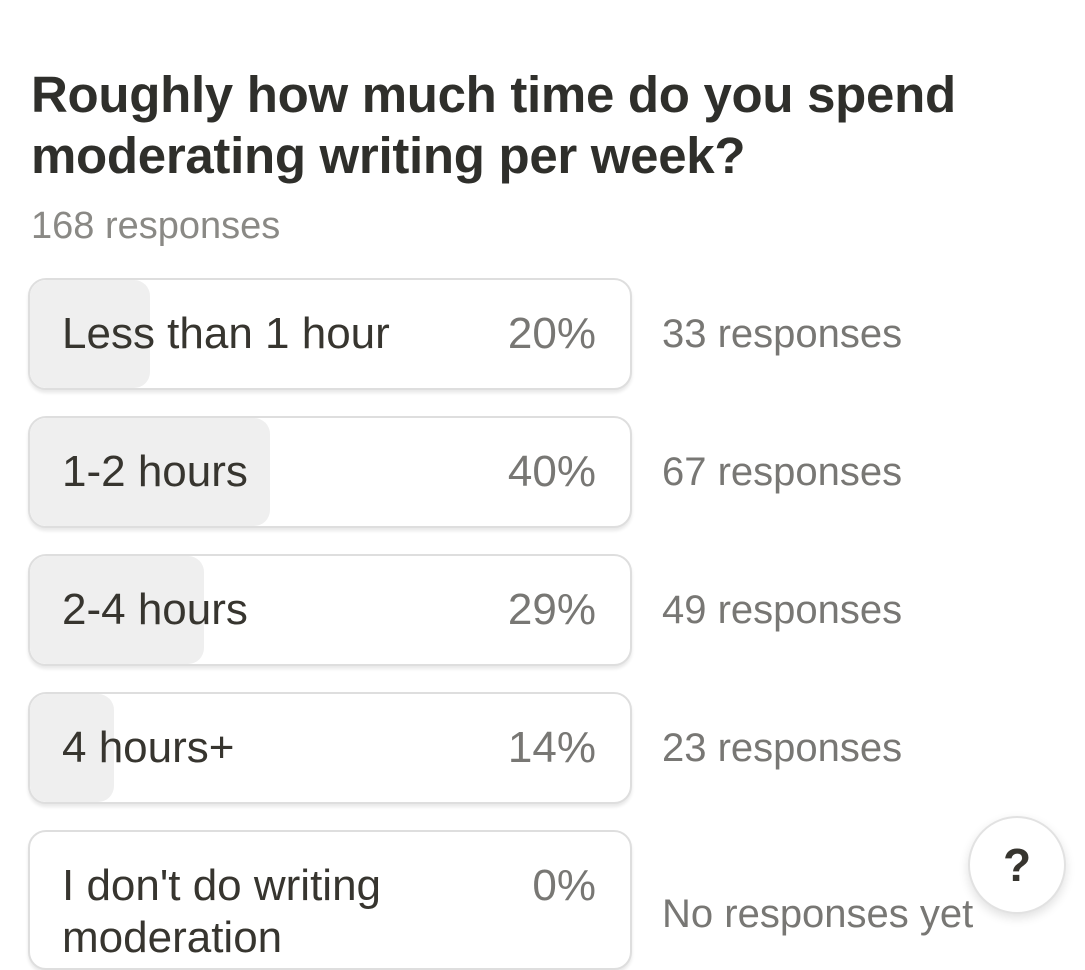 This screenshot has height=970, width=1085. I want to click on poll-option-less-than-1-hour: Less than 1 hour 20%, so click(330, 334).